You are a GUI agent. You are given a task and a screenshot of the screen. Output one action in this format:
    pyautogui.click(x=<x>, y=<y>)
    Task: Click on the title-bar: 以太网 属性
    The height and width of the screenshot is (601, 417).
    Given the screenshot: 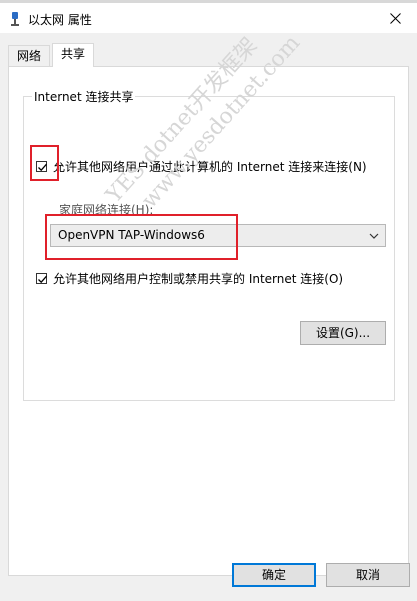 What is the action you would take?
    pyautogui.click(x=208, y=18)
    